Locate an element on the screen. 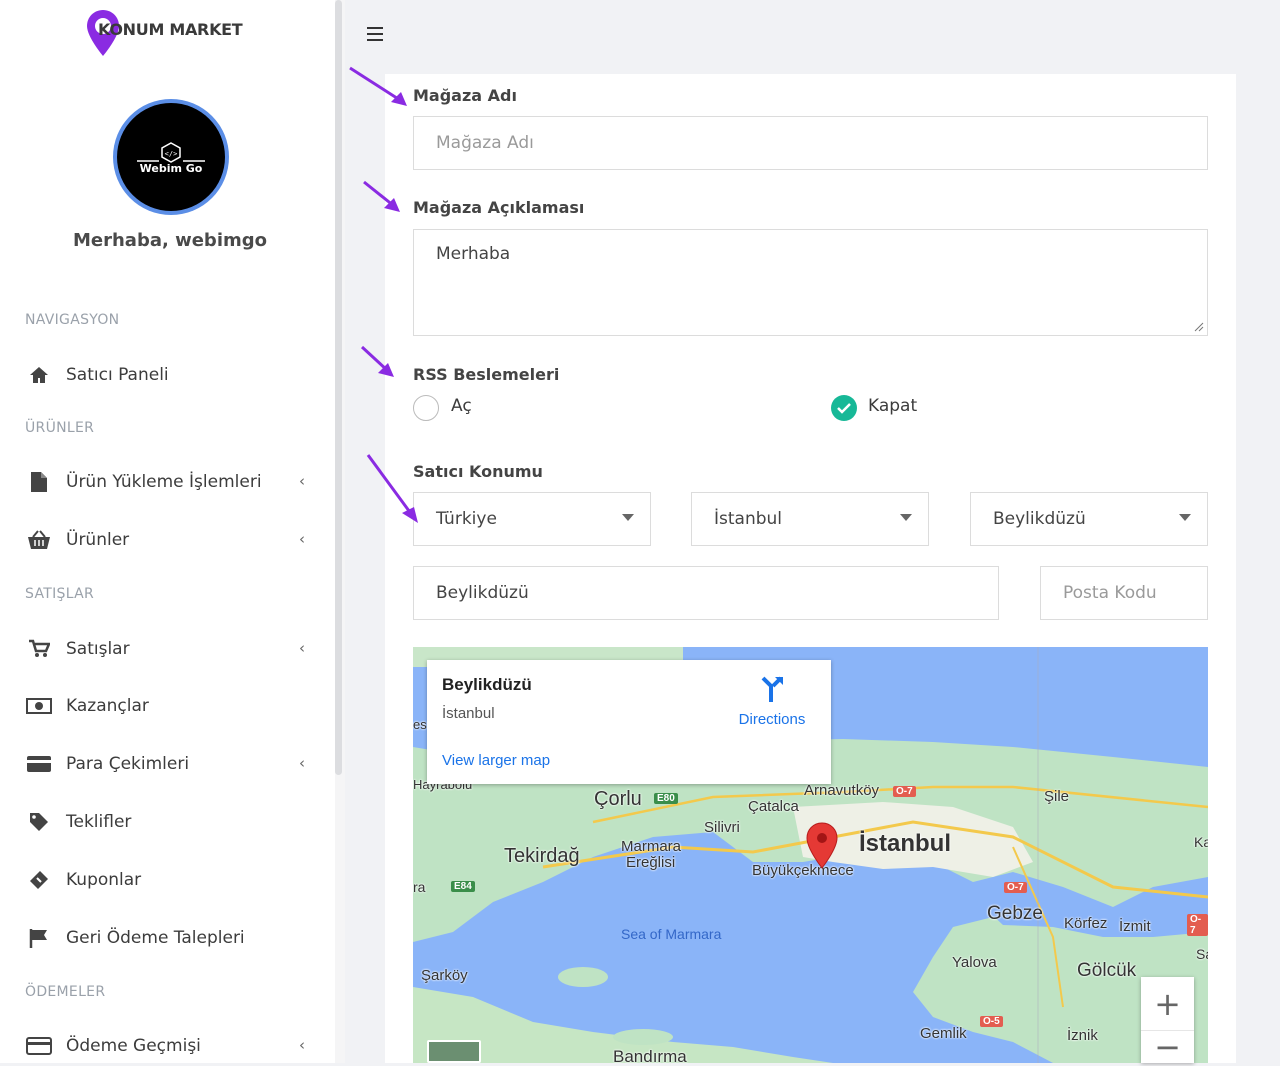  nav-section-navigation: NAVIGASYON is located at coordinates (72, 320).